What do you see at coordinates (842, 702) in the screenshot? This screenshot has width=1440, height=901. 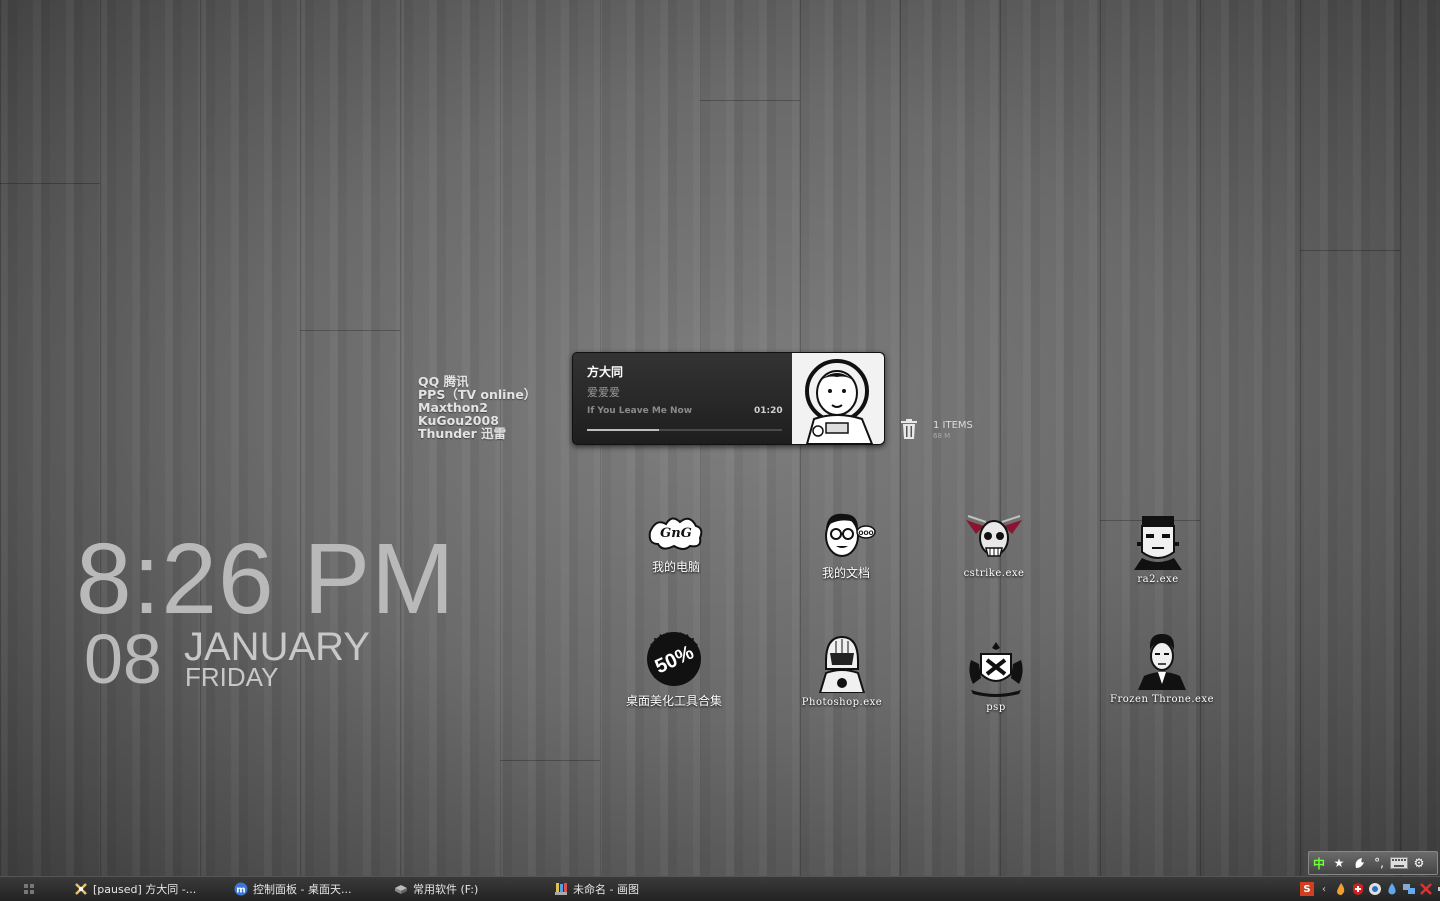 I see `desktop-icon-label: Photoshop.exe` at bounding box center [842, 702].